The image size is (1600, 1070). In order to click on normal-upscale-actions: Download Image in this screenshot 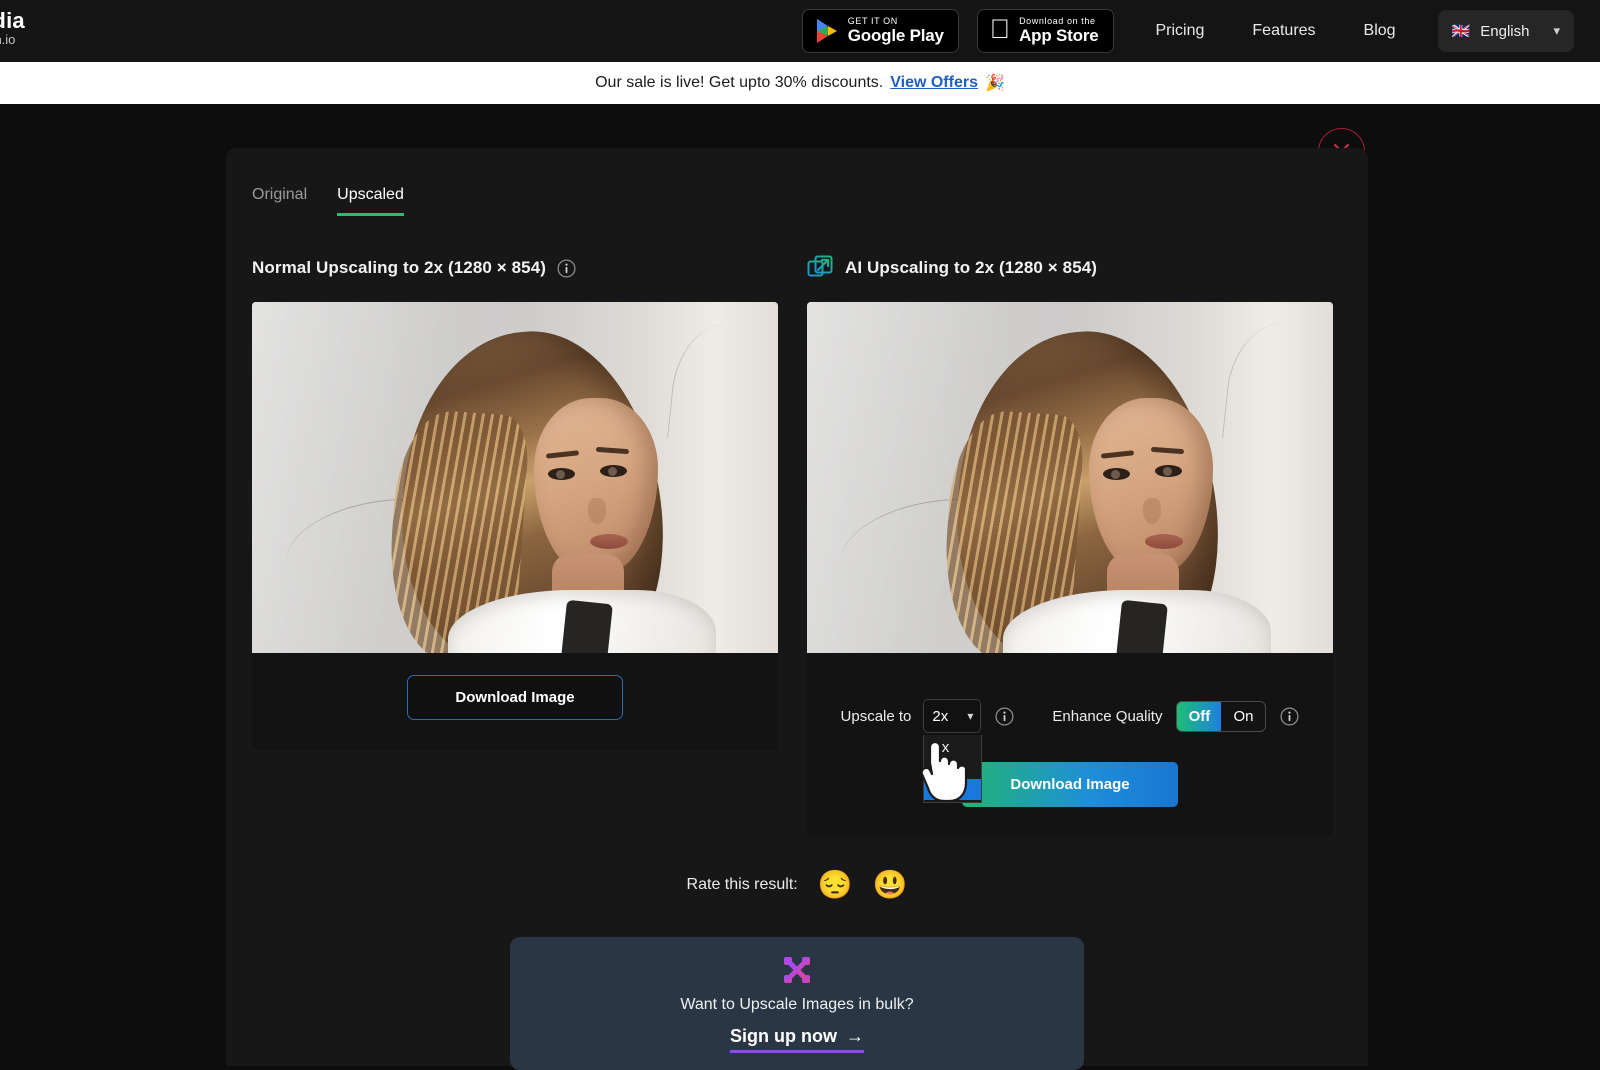, I will do `click(515, 701)`.